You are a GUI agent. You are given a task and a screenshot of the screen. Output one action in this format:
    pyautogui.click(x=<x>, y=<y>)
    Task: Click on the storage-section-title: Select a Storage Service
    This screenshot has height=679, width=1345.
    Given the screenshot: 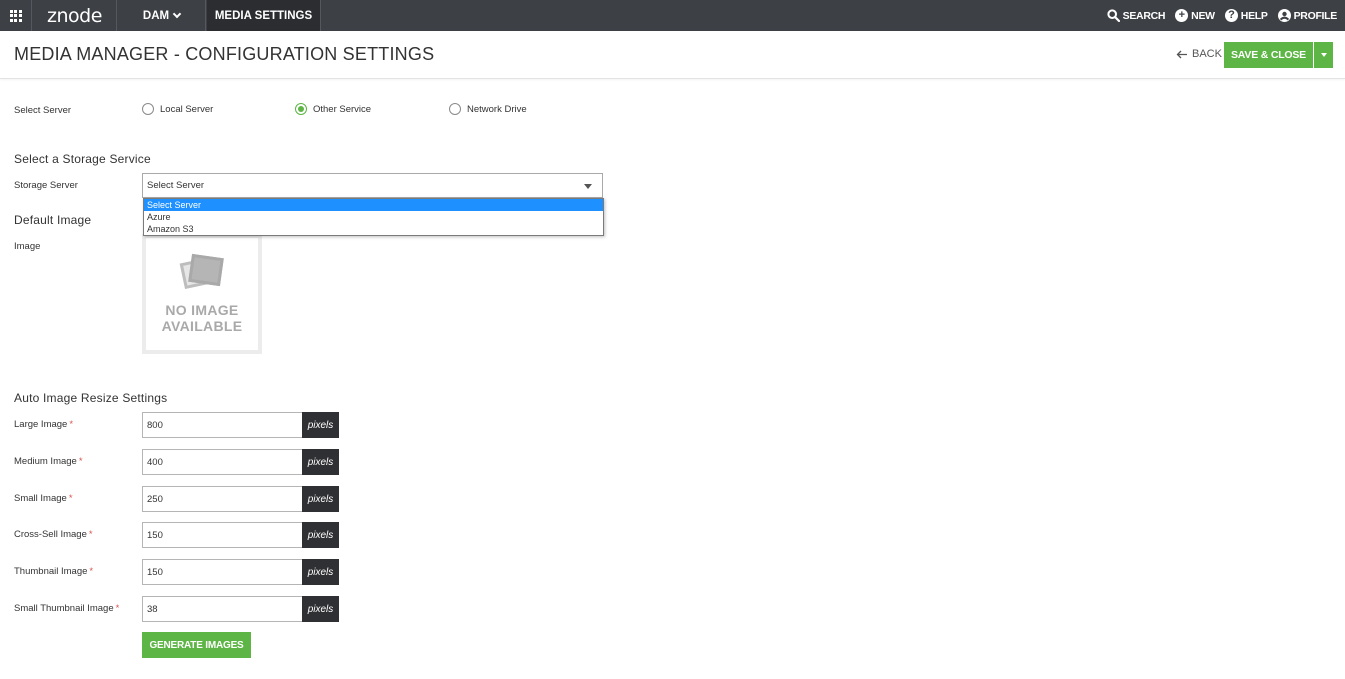 What is the action you would take?
    pyautogui.click(x=82, y=159)
    